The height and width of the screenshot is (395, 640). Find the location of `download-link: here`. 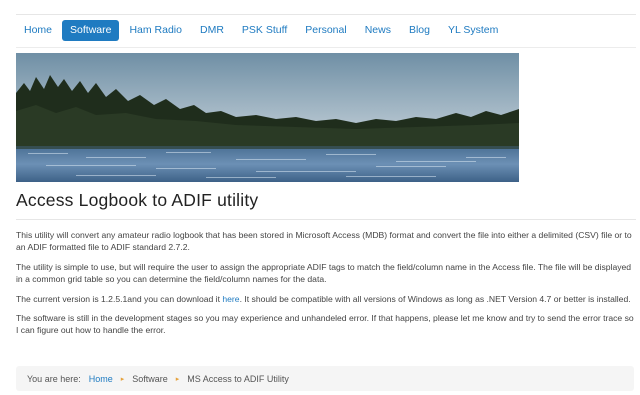

download-link: here is located at coordinates (230, 299).